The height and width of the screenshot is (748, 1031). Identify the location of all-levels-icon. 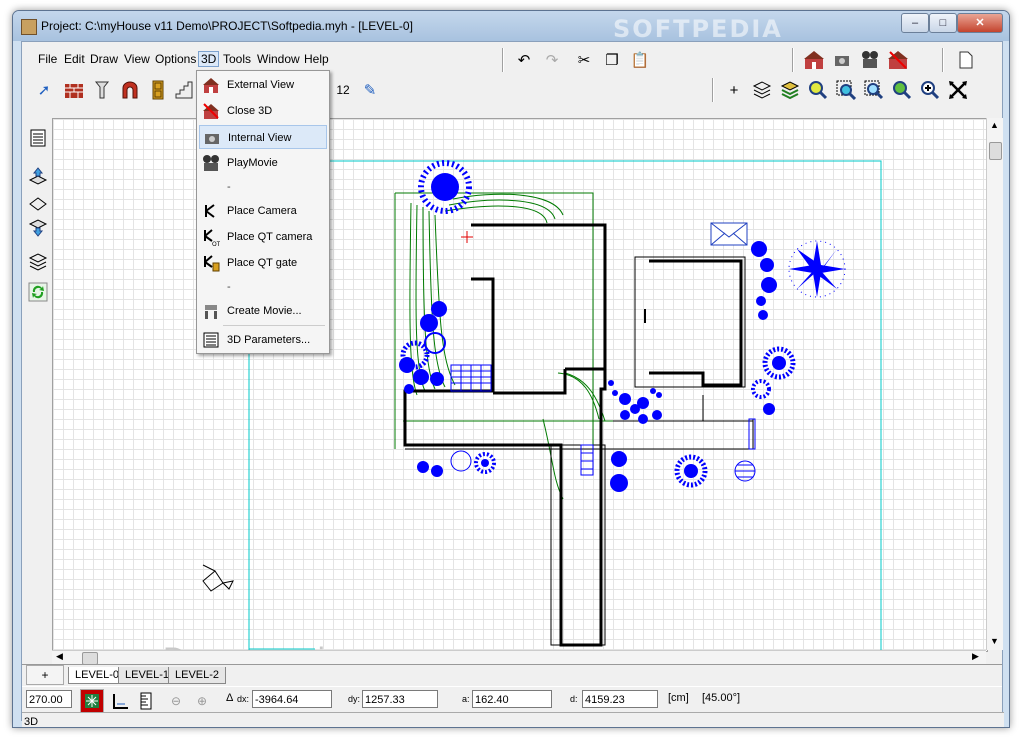
(38, 262).